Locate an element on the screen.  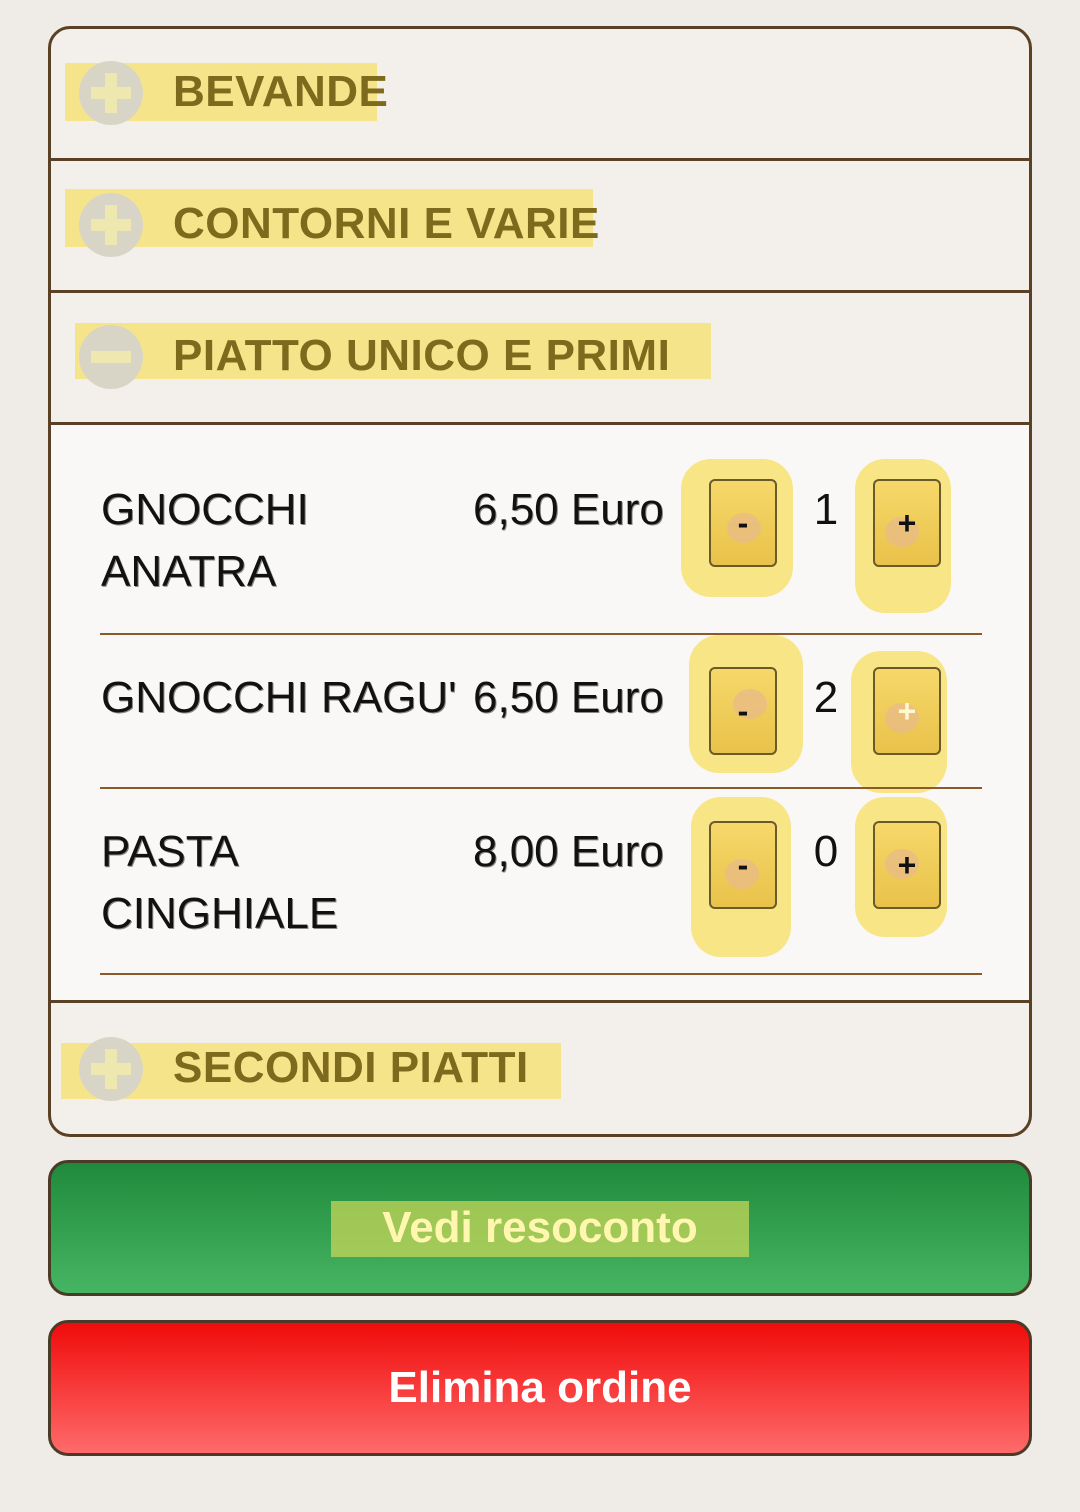
section-title: BEVANDE is located at coordinates (281, 91).